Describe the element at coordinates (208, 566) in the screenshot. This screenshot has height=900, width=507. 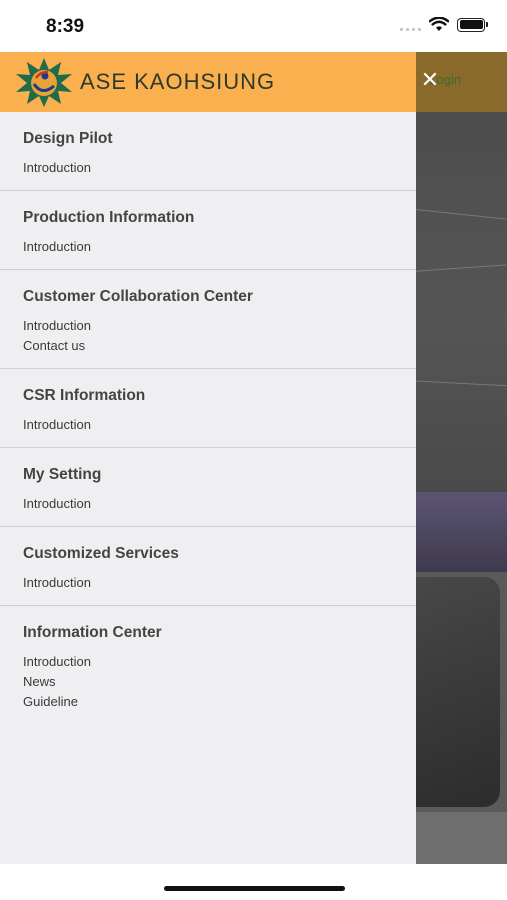
I see `menu-section: Customized Services Introduction` at that location.